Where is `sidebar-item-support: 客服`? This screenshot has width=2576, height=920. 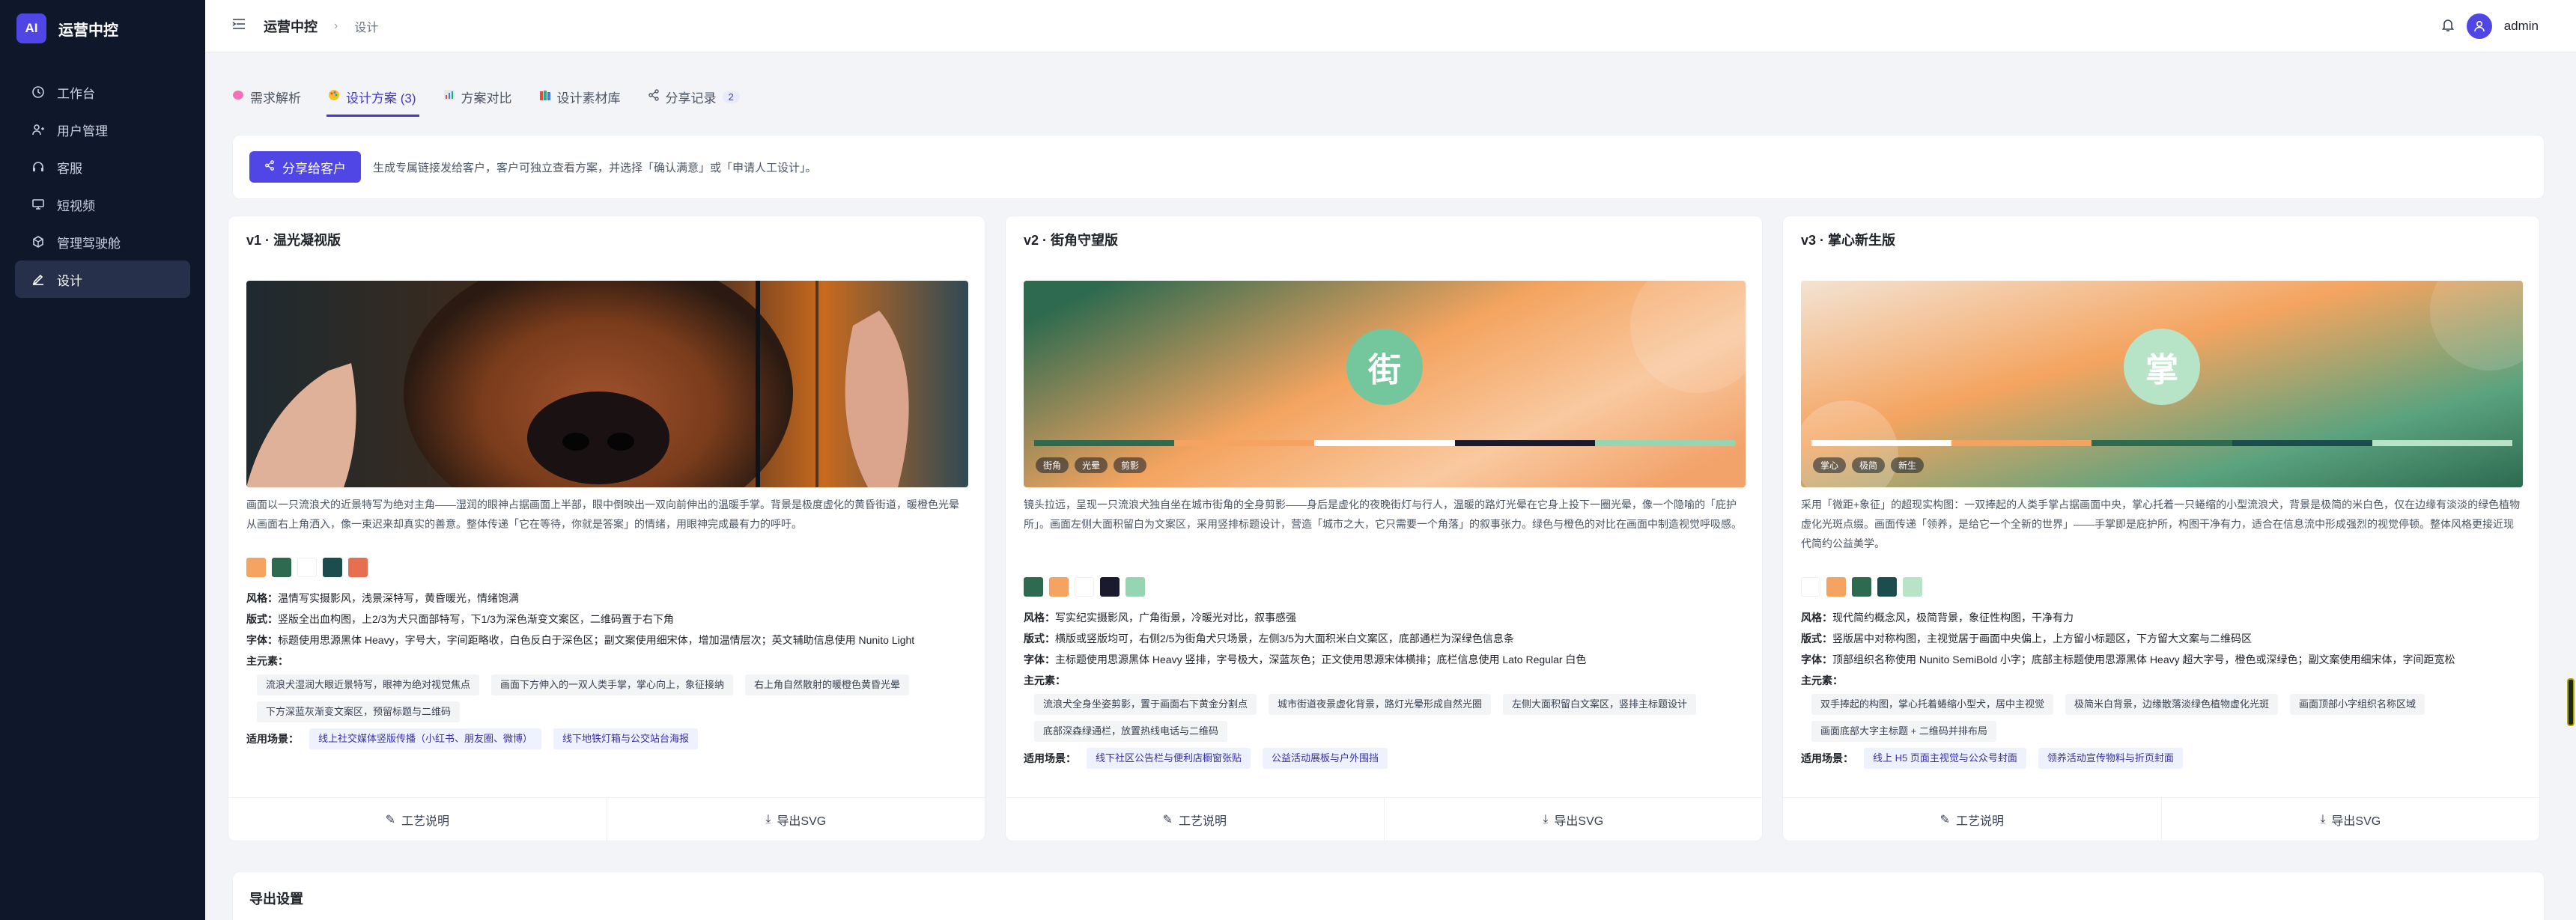
sidebar-item-support: 客服 is located at coordinates (102, 167).